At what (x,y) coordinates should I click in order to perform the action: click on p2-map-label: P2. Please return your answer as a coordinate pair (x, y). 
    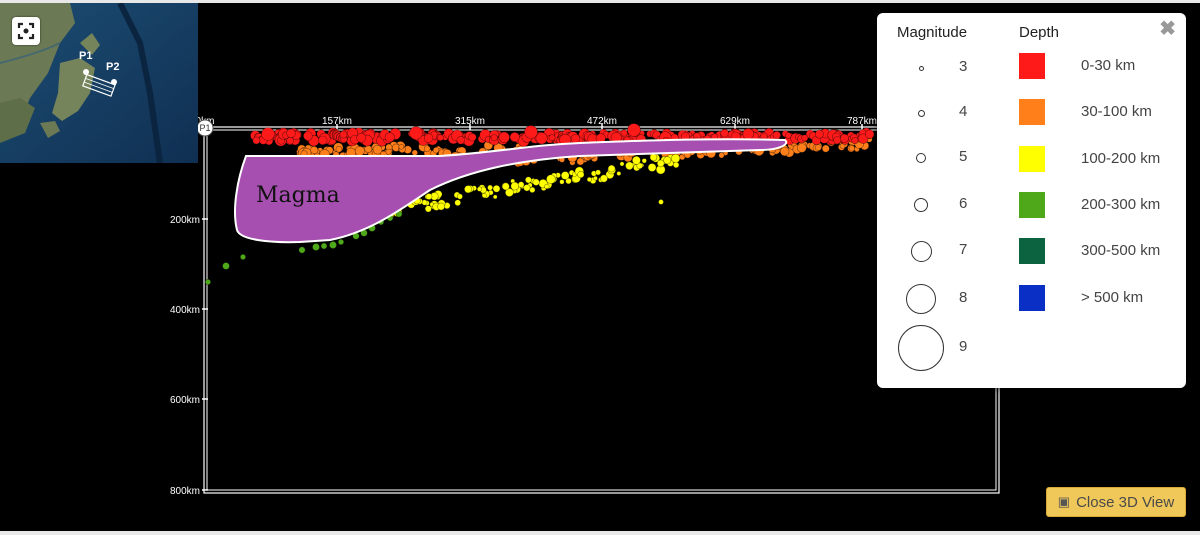
    Looking at the image, I should click on (112, 67).